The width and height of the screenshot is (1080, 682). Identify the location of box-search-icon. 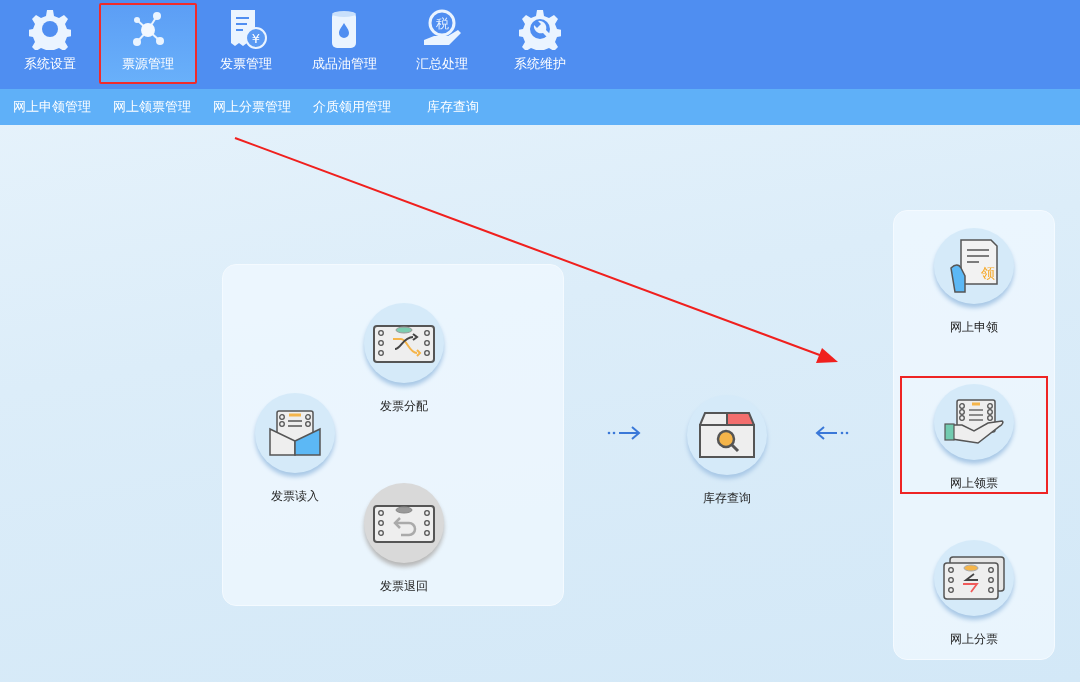
(727, 435).